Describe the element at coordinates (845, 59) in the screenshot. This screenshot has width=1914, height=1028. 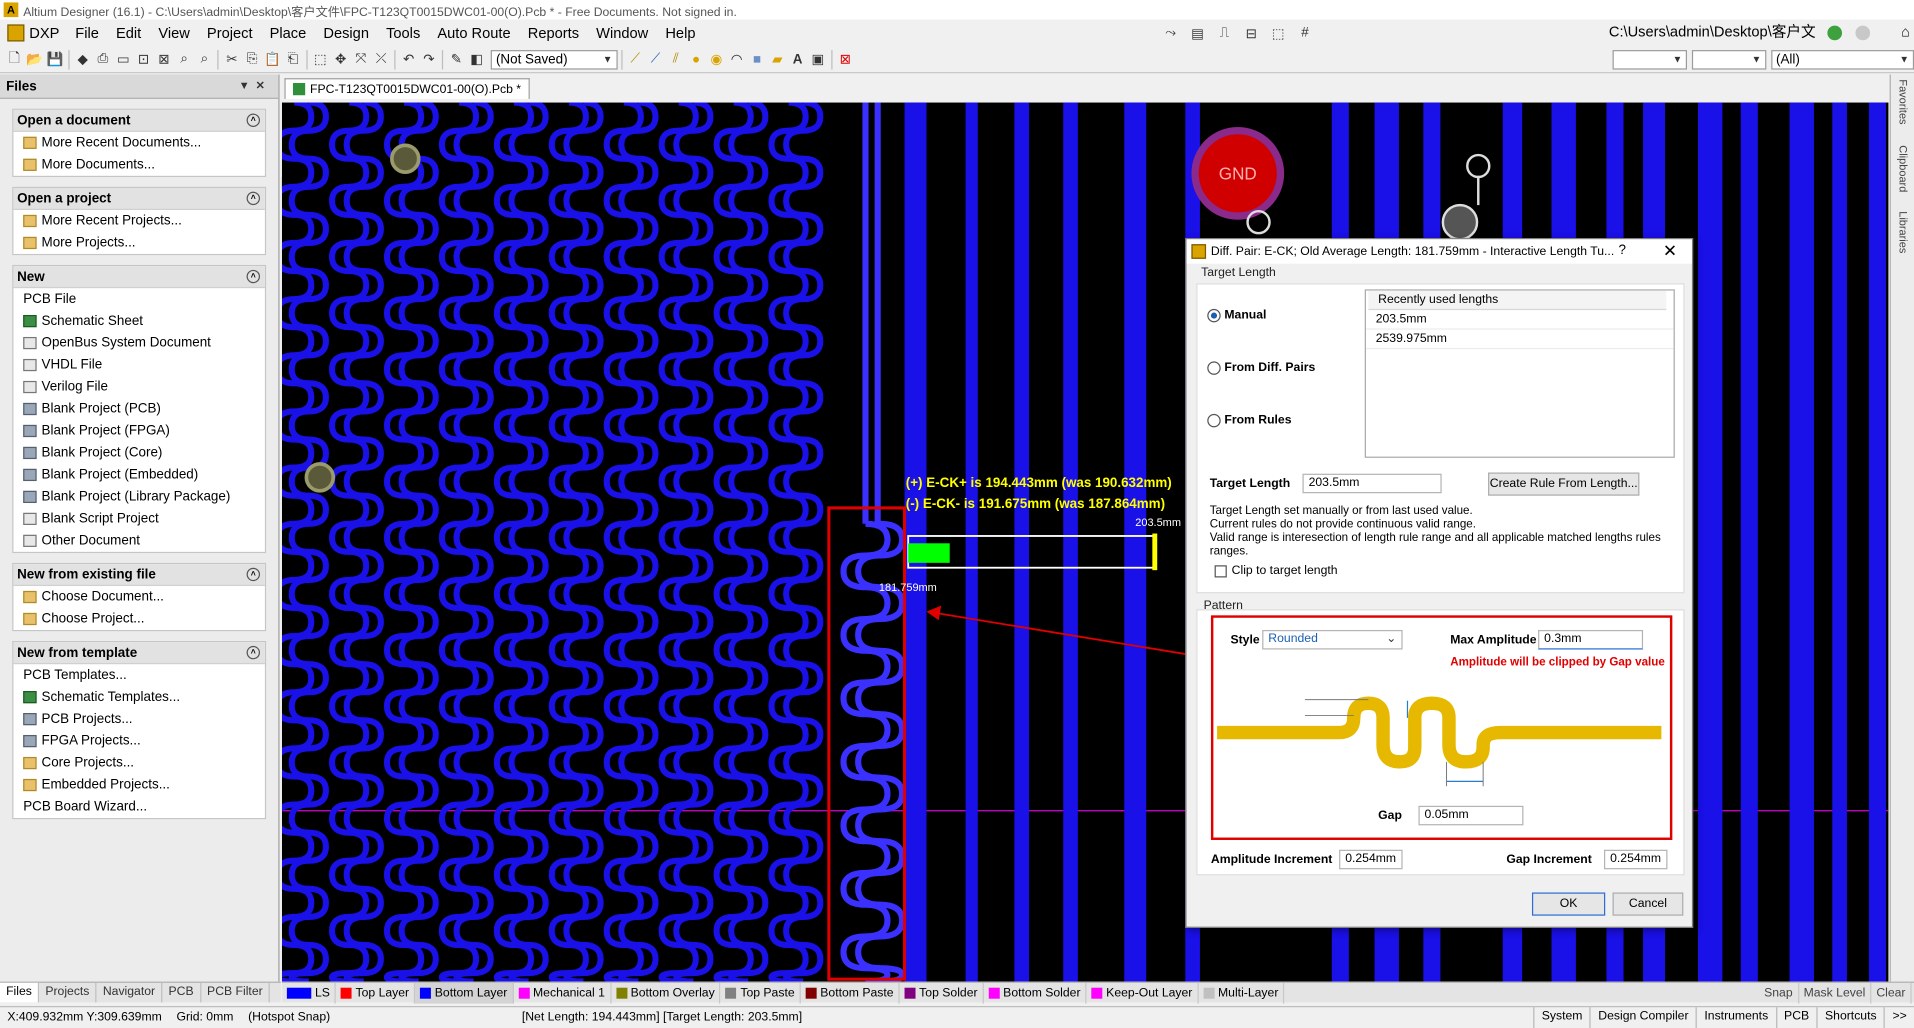
I see `clear-filter-icon: ⊠` at that location.